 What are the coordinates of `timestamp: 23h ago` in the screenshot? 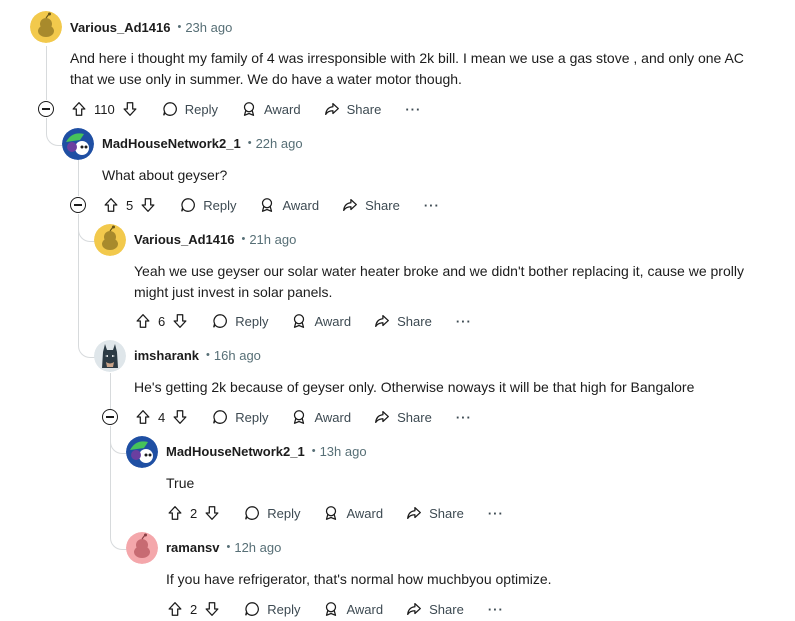 It's located at (208, 27).